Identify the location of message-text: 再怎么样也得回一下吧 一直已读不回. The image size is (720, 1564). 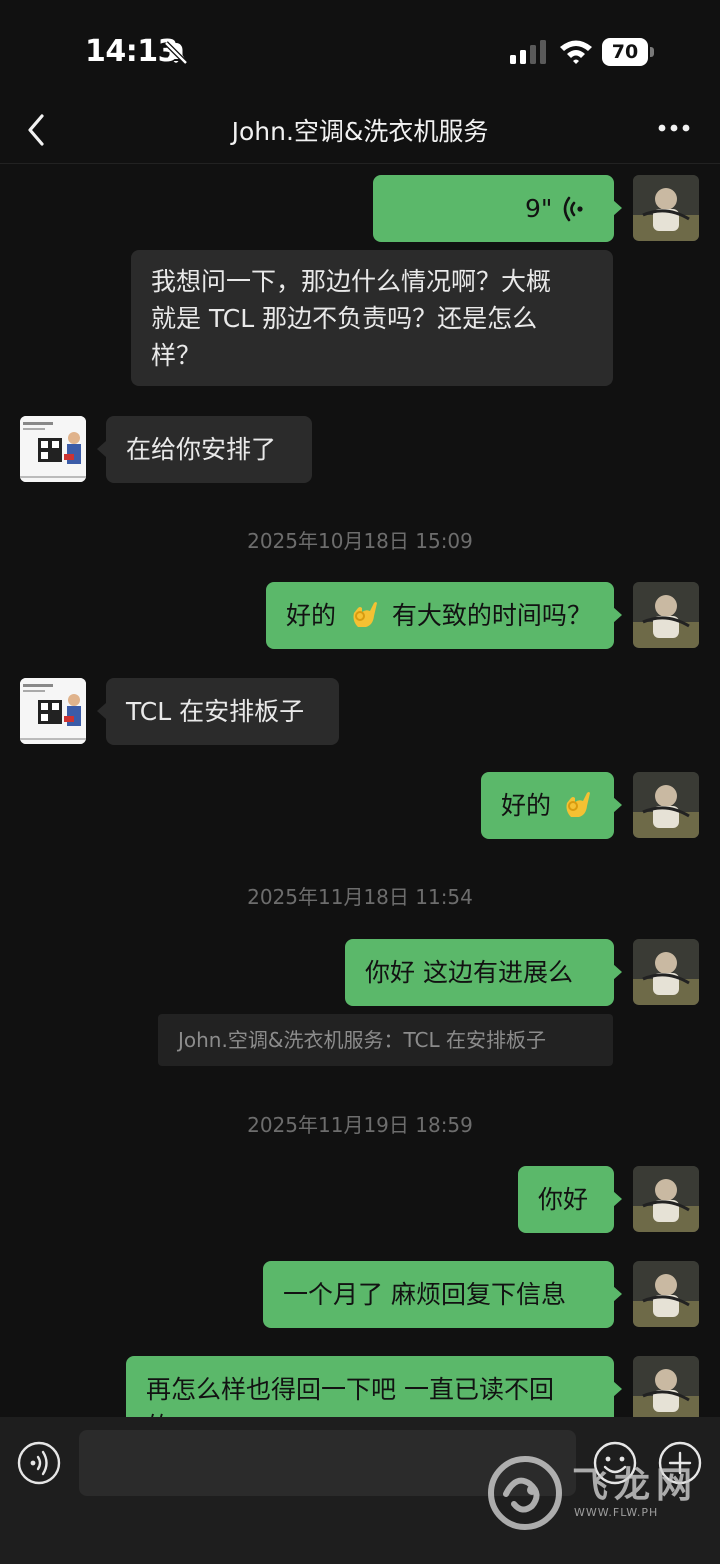
(350, 1389).